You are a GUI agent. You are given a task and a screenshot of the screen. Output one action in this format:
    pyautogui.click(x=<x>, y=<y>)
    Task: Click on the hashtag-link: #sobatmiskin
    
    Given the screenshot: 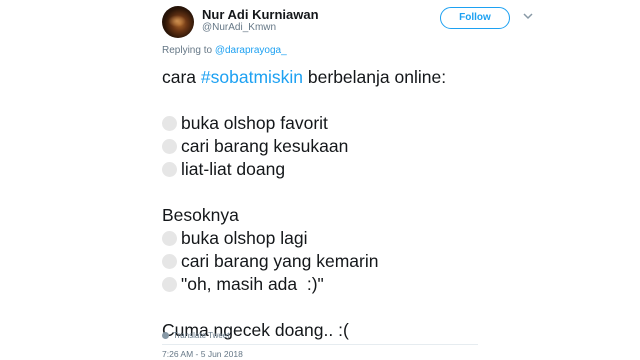 What is the action you would take?
    pyautogui.click(x=252, y=77)
    